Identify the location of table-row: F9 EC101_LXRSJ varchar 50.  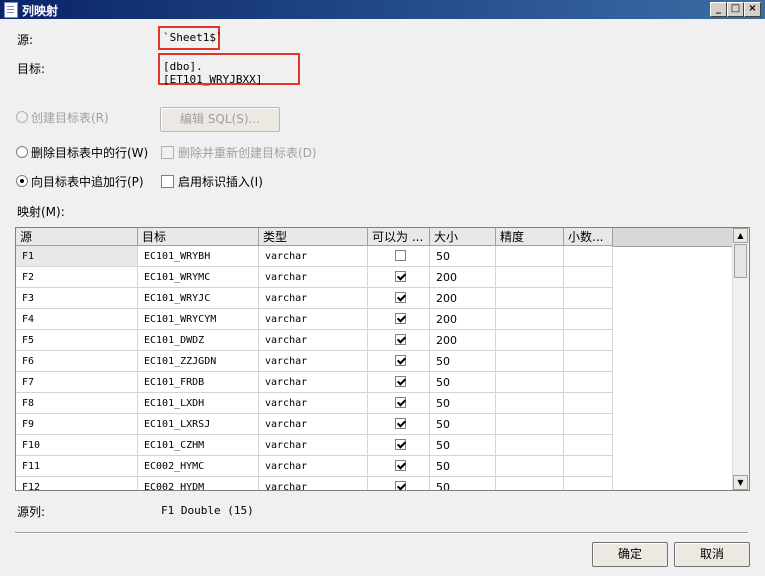
(314, 424).